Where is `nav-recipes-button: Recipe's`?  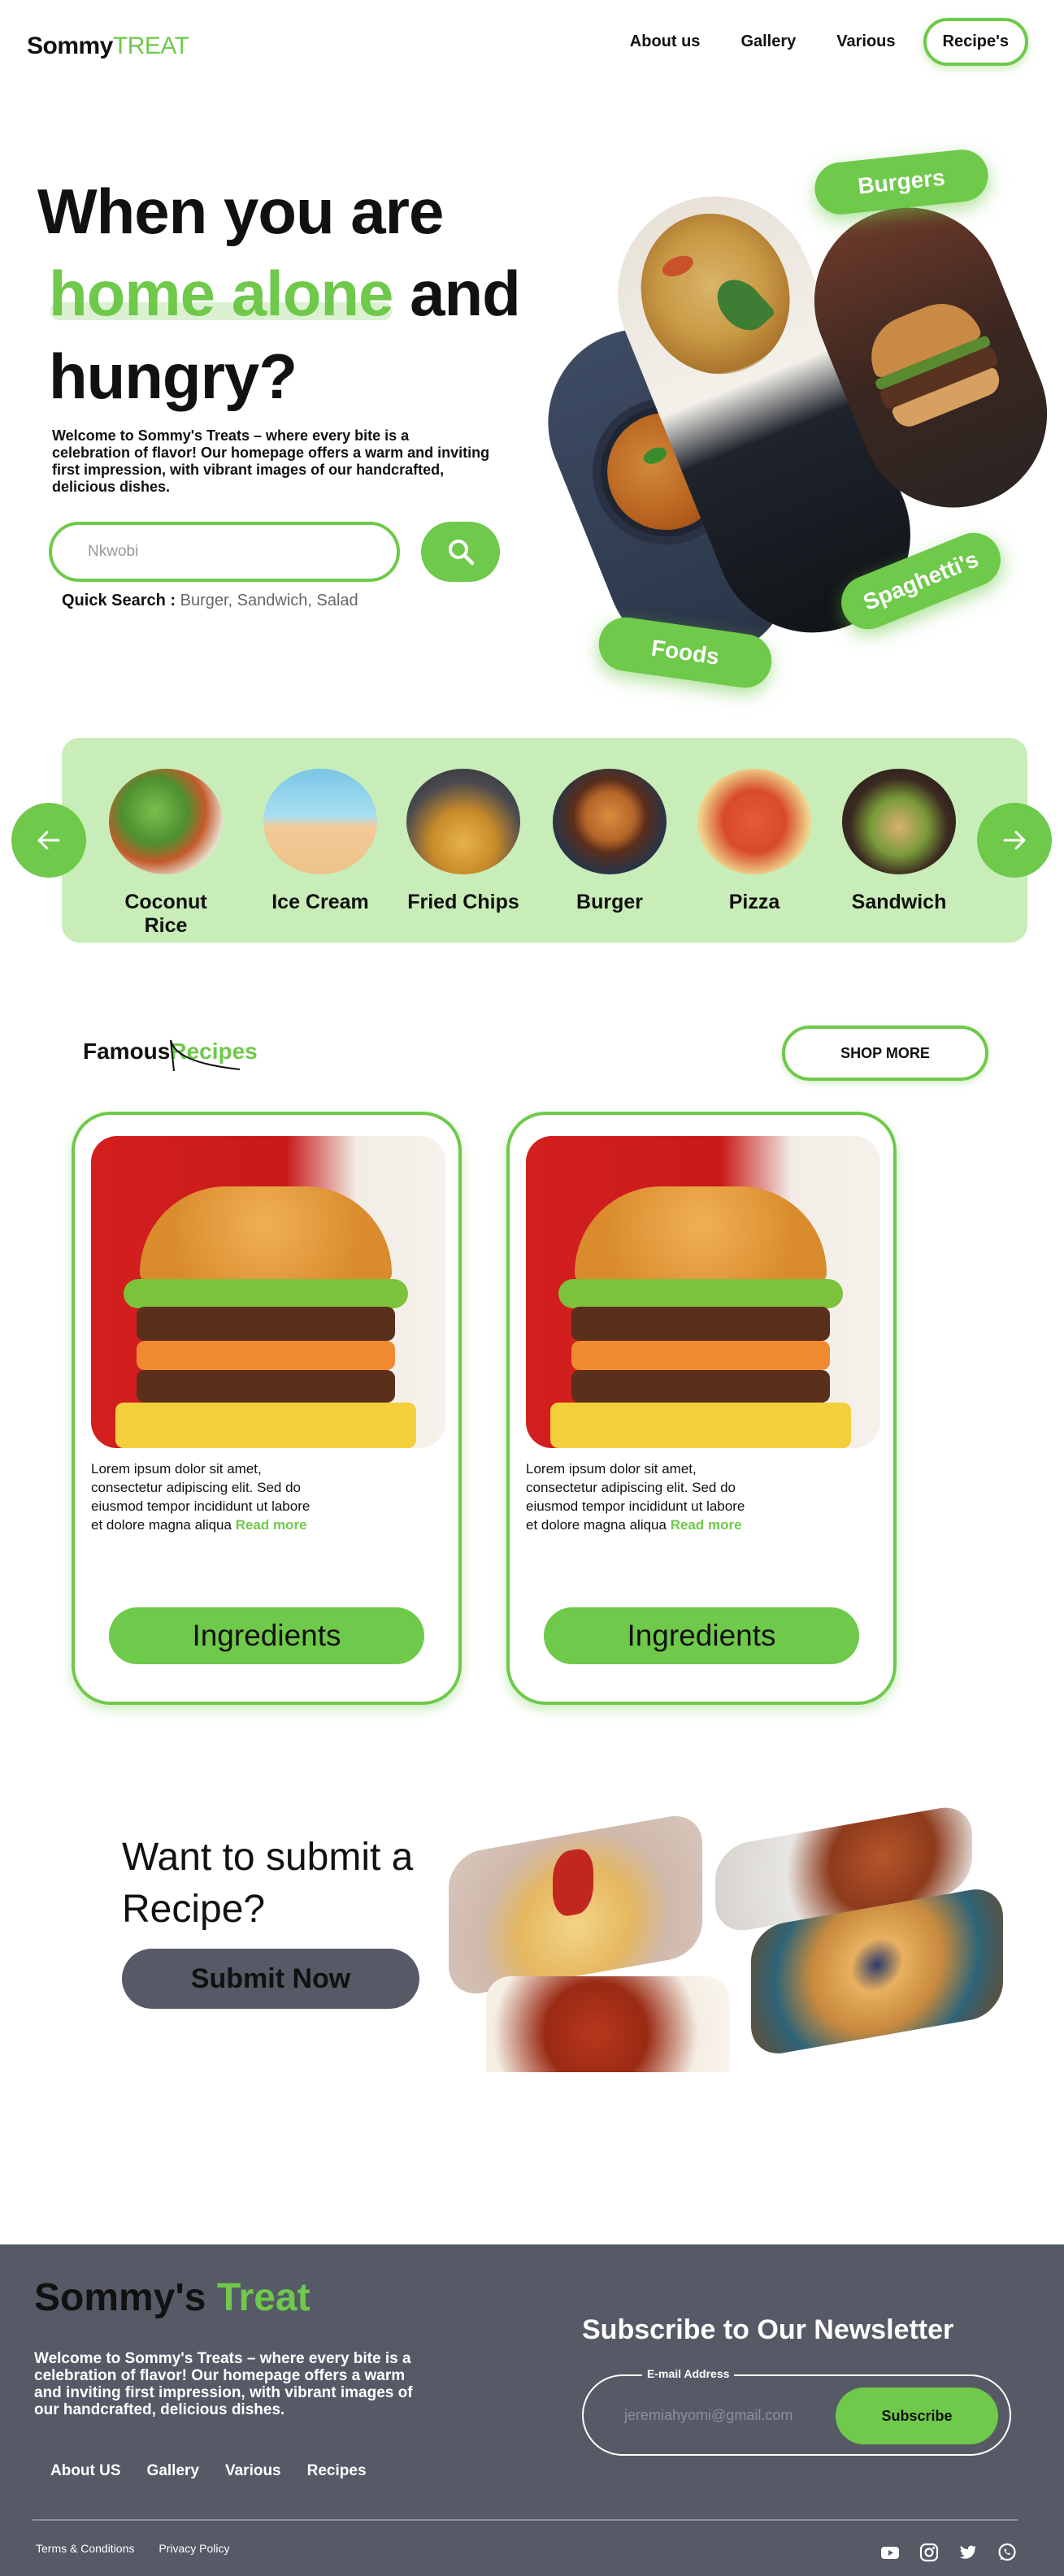 nav-recipes-button: Recipe's is located at coordinates (976, 42).